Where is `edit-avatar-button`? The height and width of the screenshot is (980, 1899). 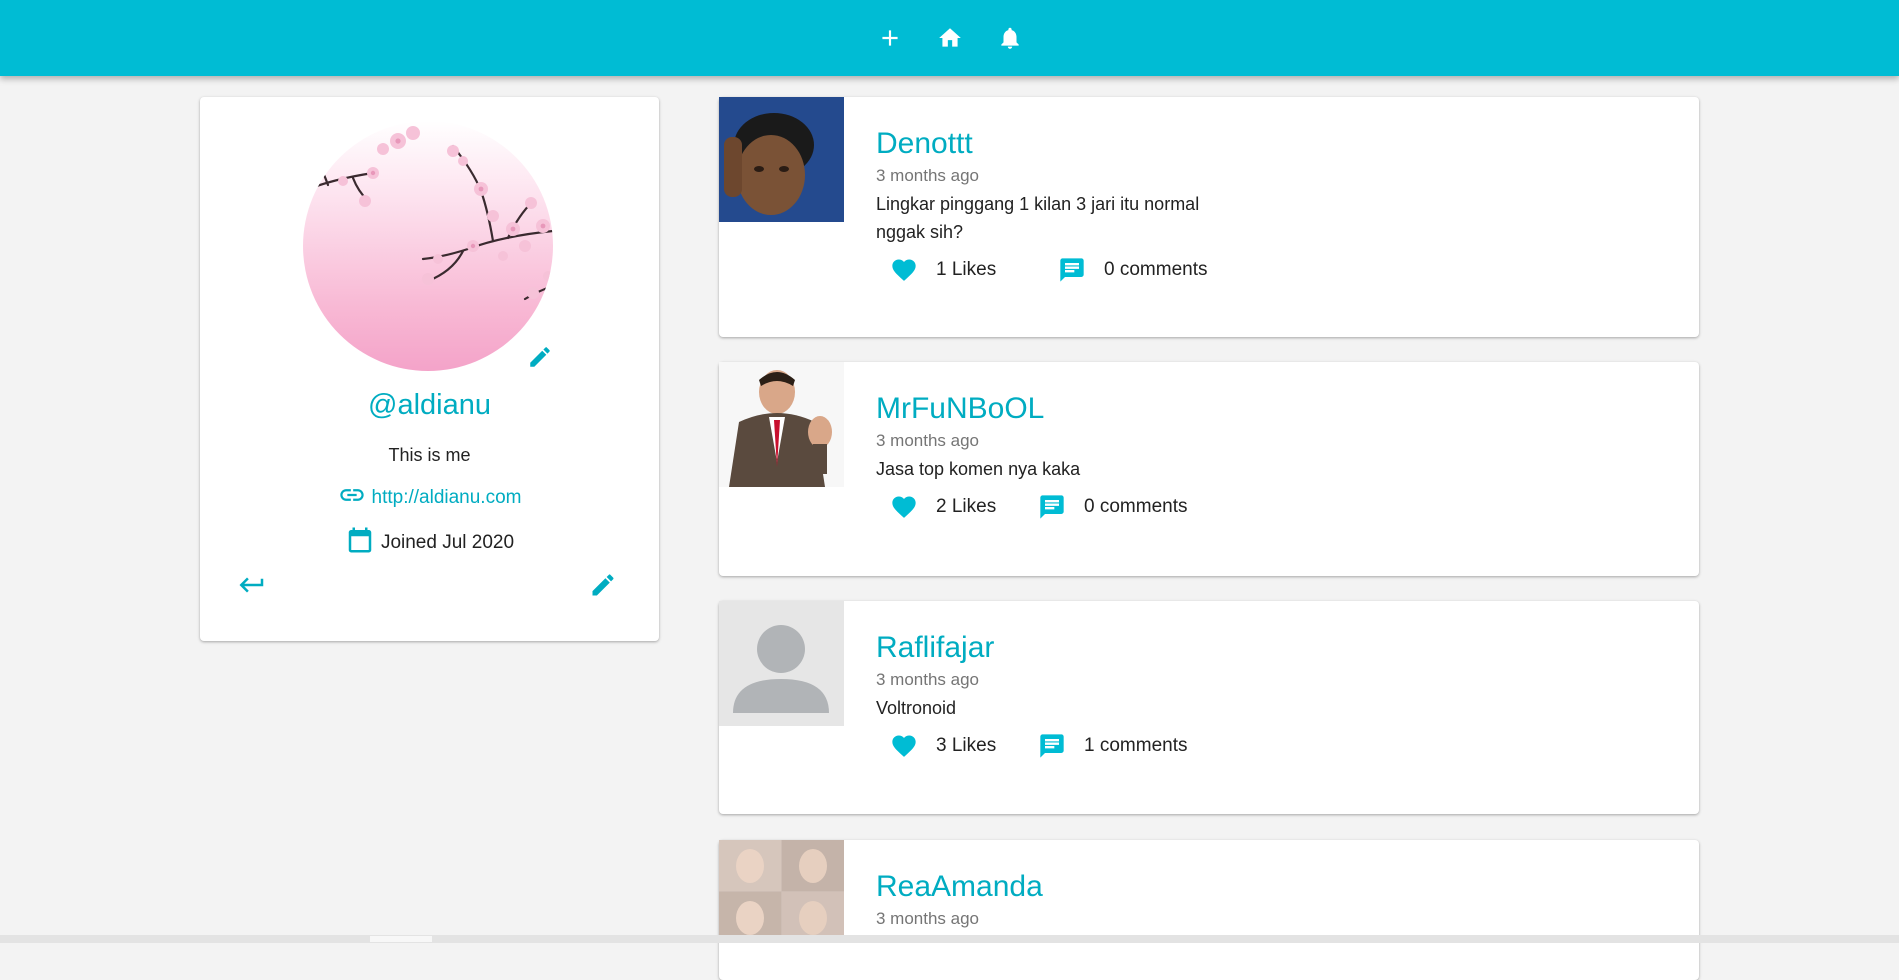
edit-avatar-button is located at coordinates (540, 357).